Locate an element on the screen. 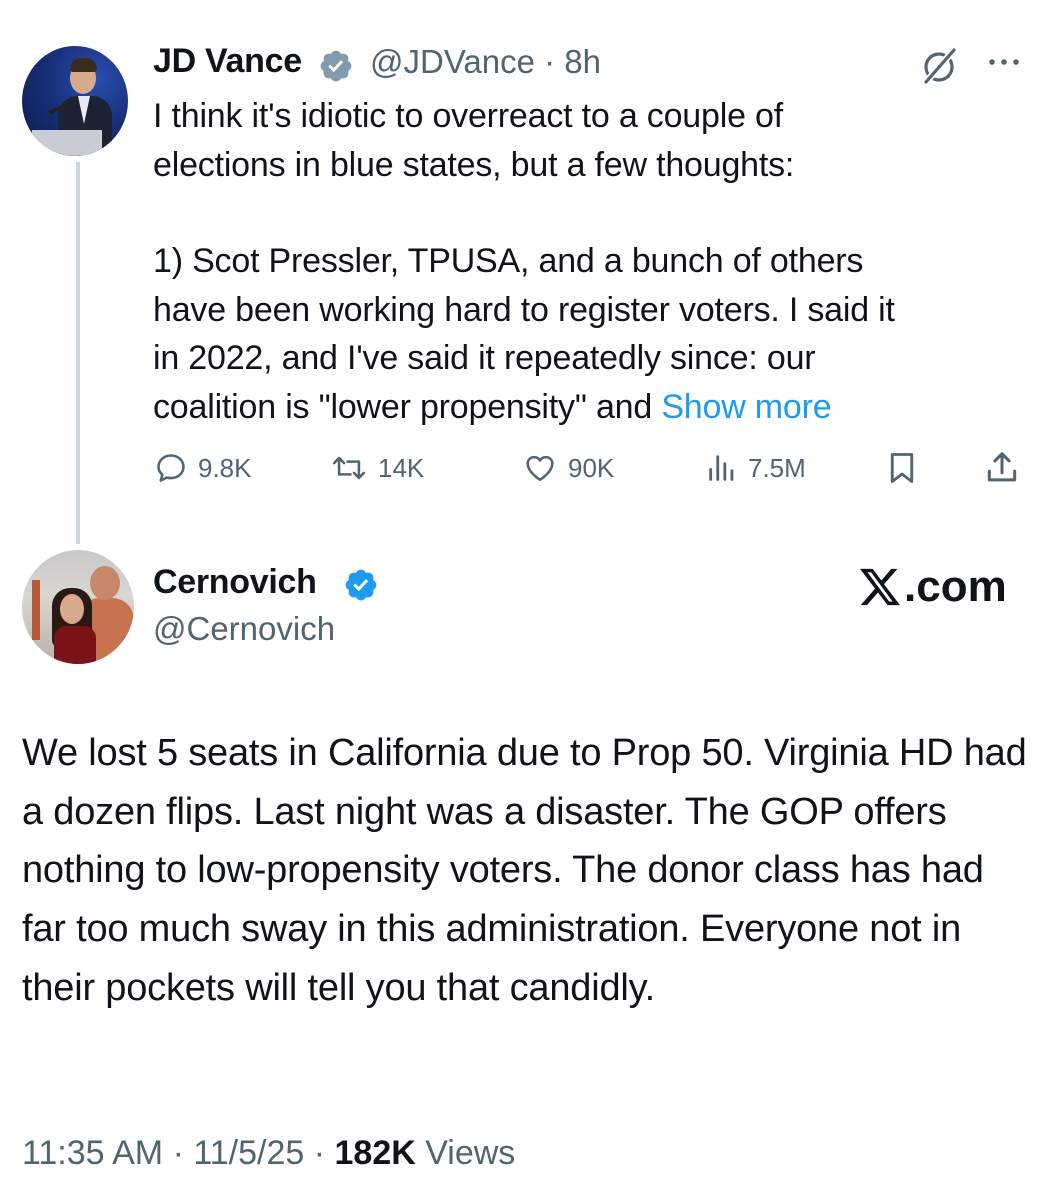 The height and width of the screenshot is (1200, 1047). reply-count: 9.8K is located at coordinates (225, 467).